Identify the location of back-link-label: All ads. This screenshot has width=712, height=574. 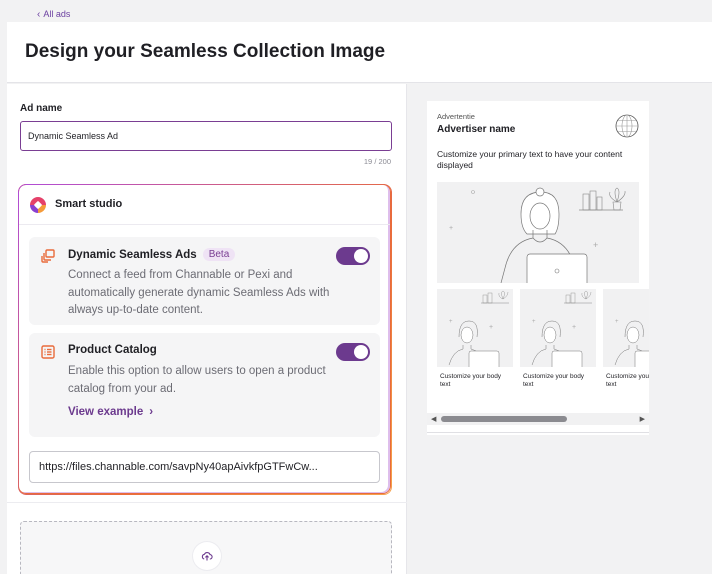
(57, 14).